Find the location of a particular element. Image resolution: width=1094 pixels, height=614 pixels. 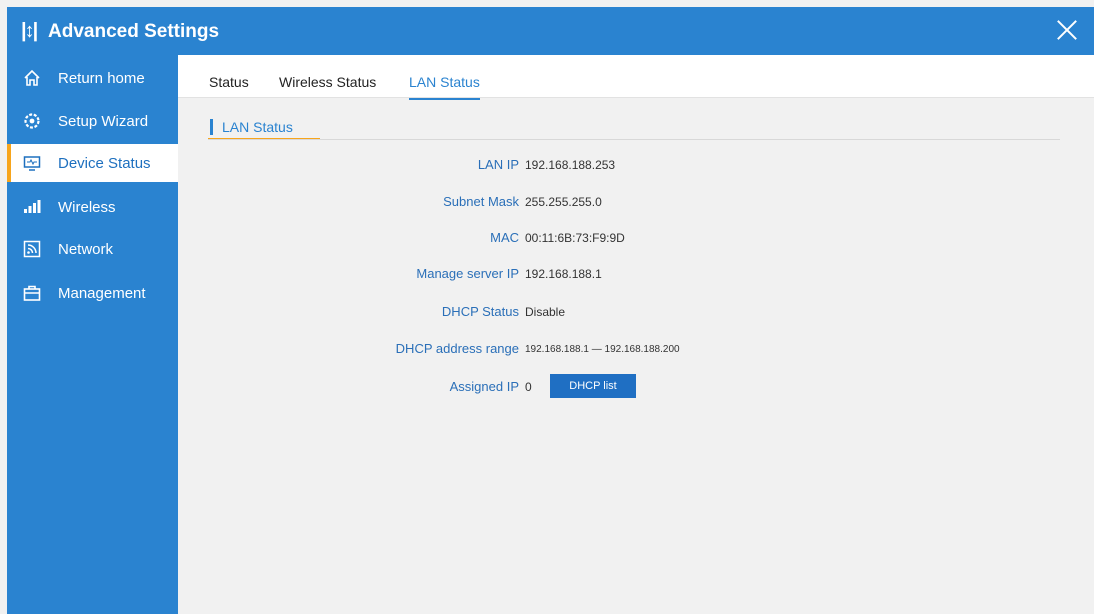

field-row-manage-server-ip: Manage server IP 192.168.188.1 is located at coordinates (636, 274).